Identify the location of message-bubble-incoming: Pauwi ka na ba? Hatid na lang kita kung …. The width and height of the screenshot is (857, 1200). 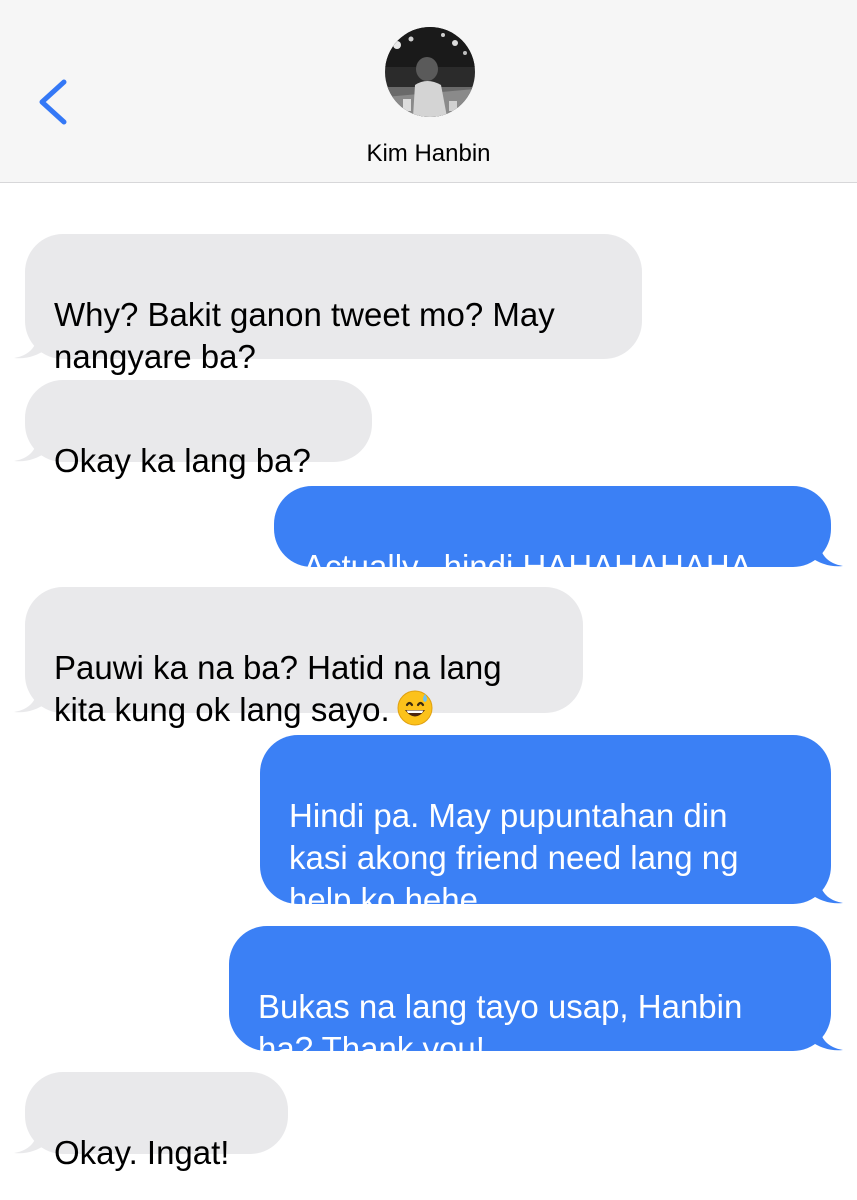
(304, 657).